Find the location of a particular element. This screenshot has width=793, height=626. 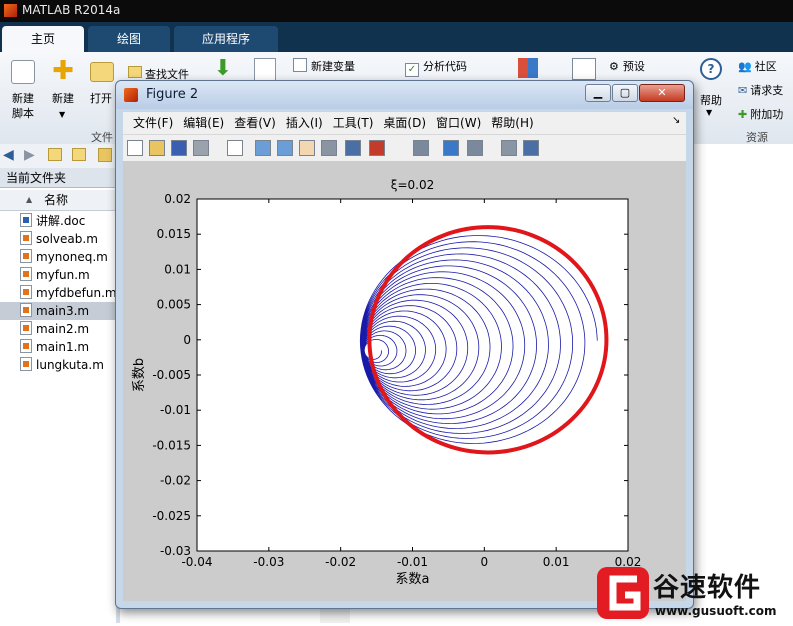

help-label: 帮助 is located at coordinates (711, 100).